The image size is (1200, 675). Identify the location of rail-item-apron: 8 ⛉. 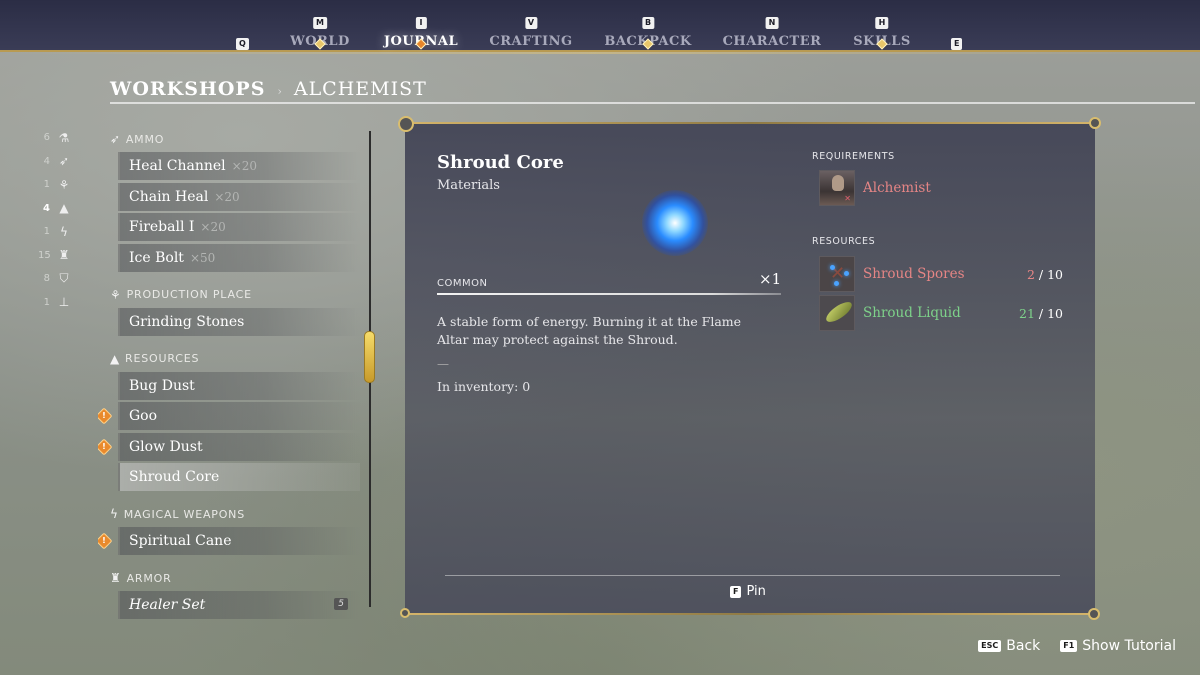
(58, 279).